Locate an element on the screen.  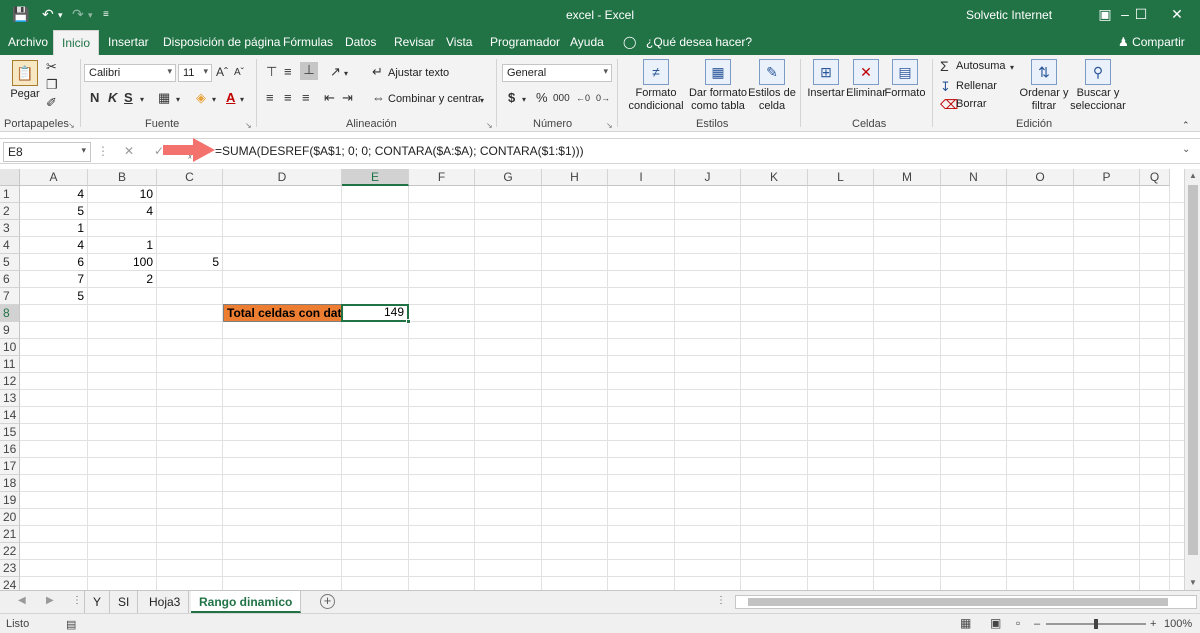
fill-color-icon: ◈ is located at coordinates (201, 98).